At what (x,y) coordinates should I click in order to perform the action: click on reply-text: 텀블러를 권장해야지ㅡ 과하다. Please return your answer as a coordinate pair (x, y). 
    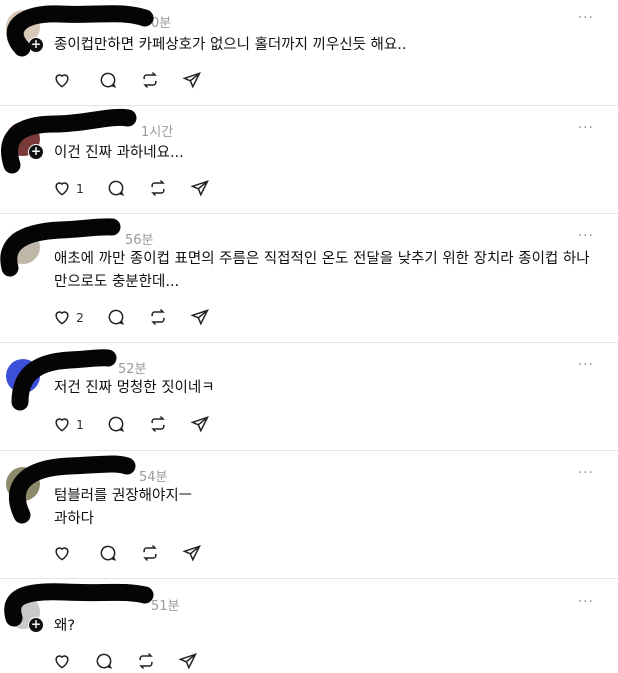
    Looking at the image, I should click on (123, 507).